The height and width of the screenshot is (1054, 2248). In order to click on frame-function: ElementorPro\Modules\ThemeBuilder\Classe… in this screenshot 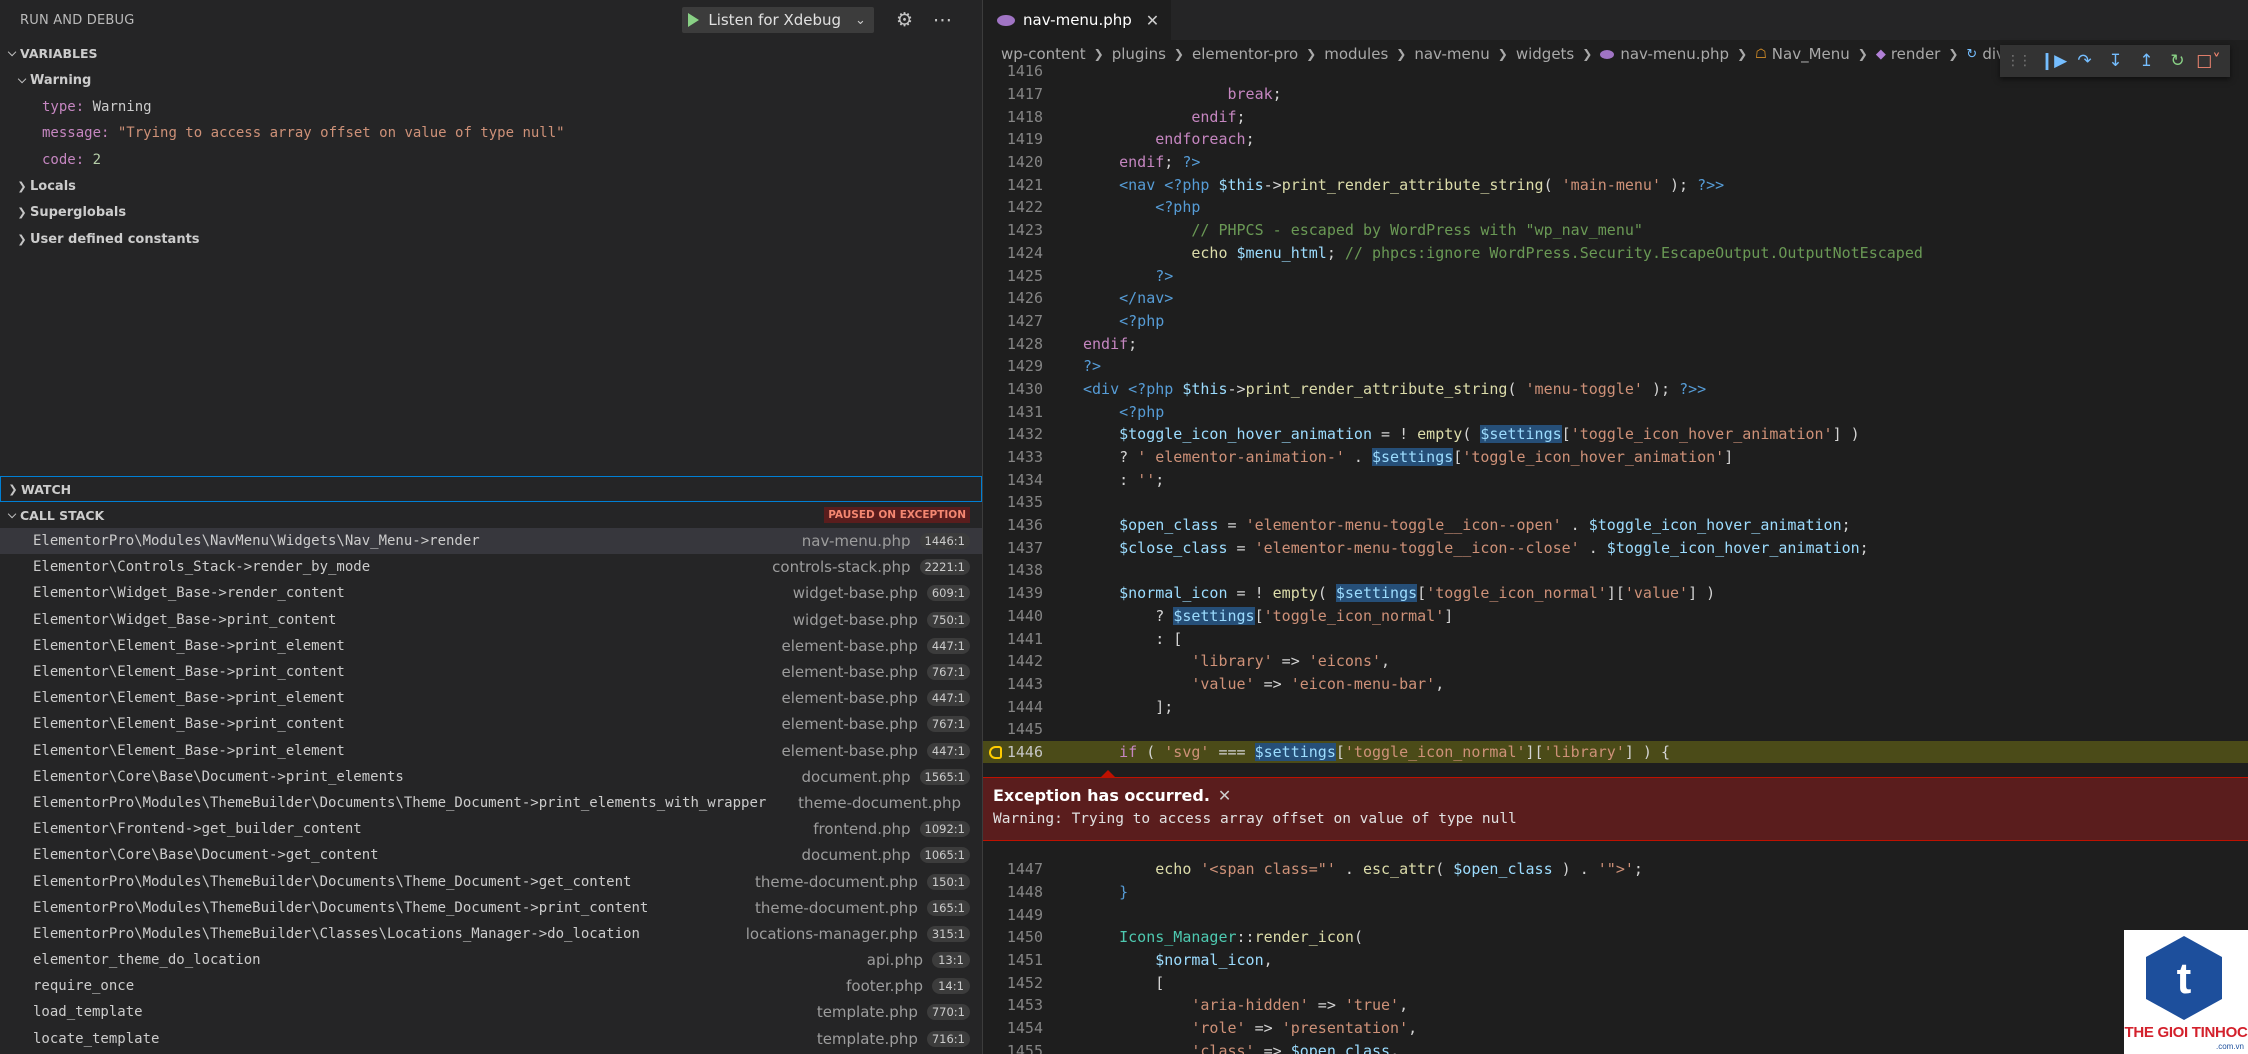, I will do `click(336, 933)`.